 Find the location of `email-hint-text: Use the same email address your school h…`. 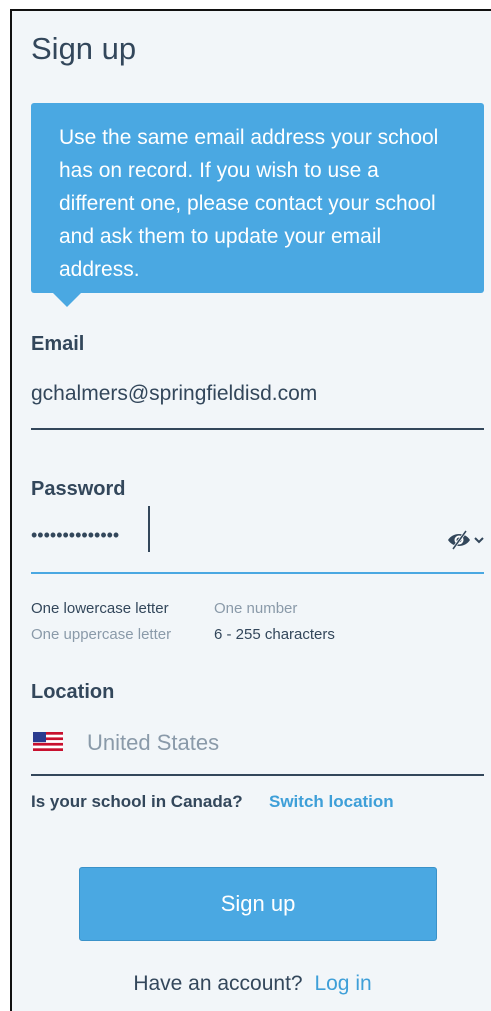

email-hint-text: Use the same email address your school h… is located at coordinates (249, 203).